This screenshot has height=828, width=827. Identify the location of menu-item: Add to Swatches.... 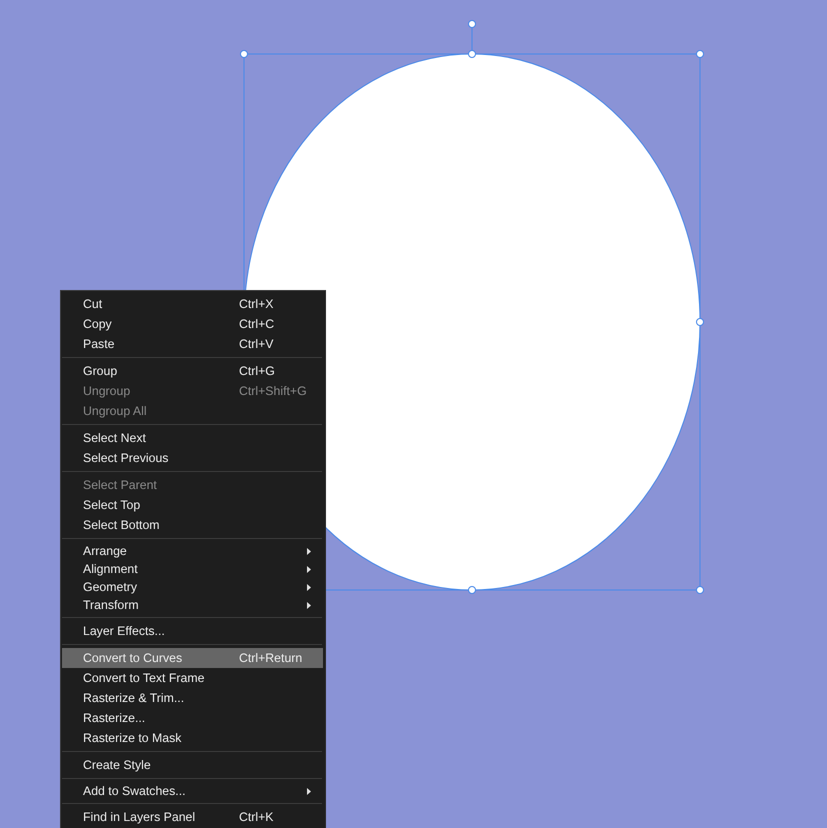
(192, 791).